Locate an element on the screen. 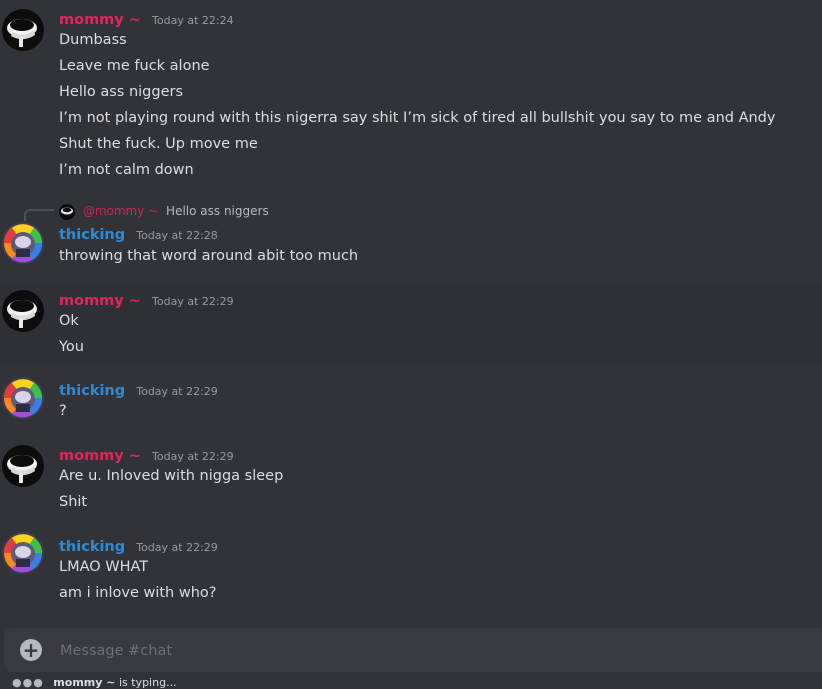 The width and height of the screenshot is (822, 689). message-input is located at coordinates (430, 651).